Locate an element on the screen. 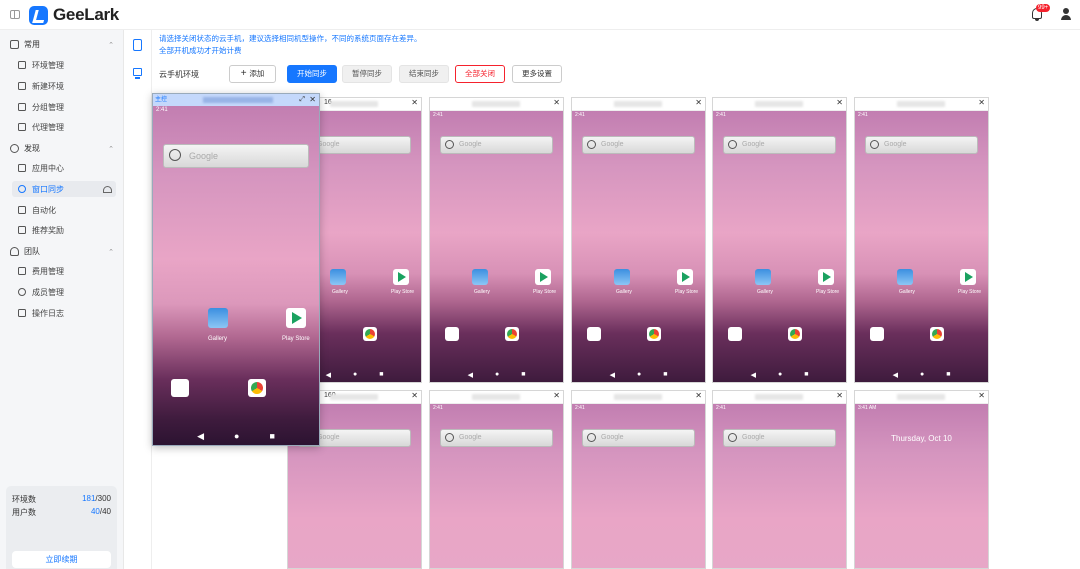 The width and height of the screenshot is (1080, 569). cloud-phone-card: ✕ 3:41 AM Thursday, Oct 10 is located at coordinates (921, 479).